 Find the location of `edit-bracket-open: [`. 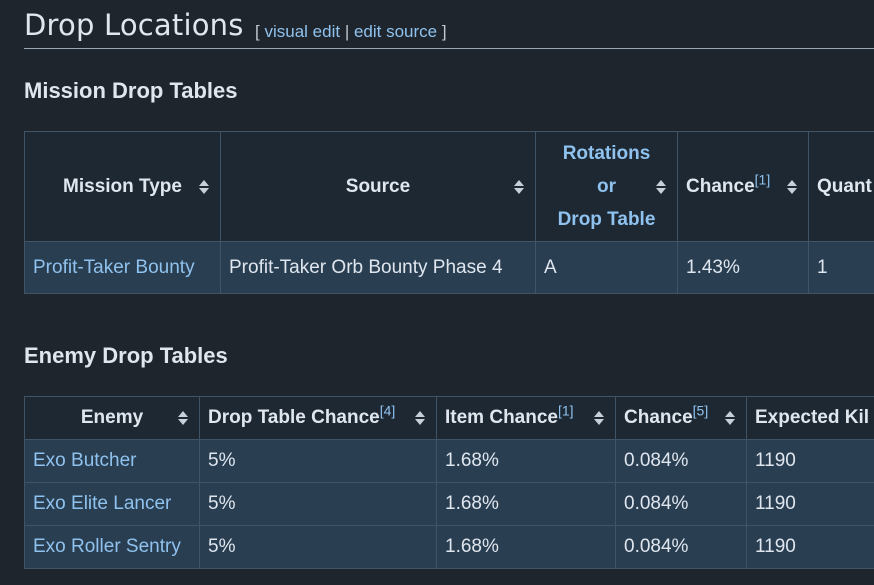

edit-bracket-open: [ is located at coordinates (257, 31).